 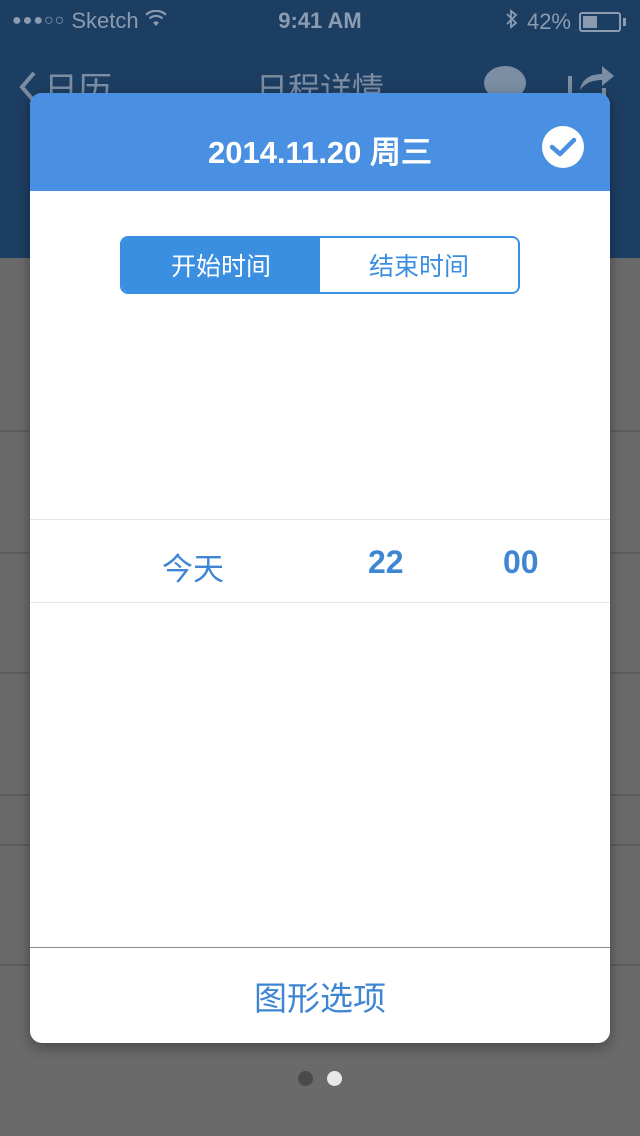 What do you see at coordinates (305, 1078) in the screenshot?
I see `page-dot` at bounding box center [305, 1078].